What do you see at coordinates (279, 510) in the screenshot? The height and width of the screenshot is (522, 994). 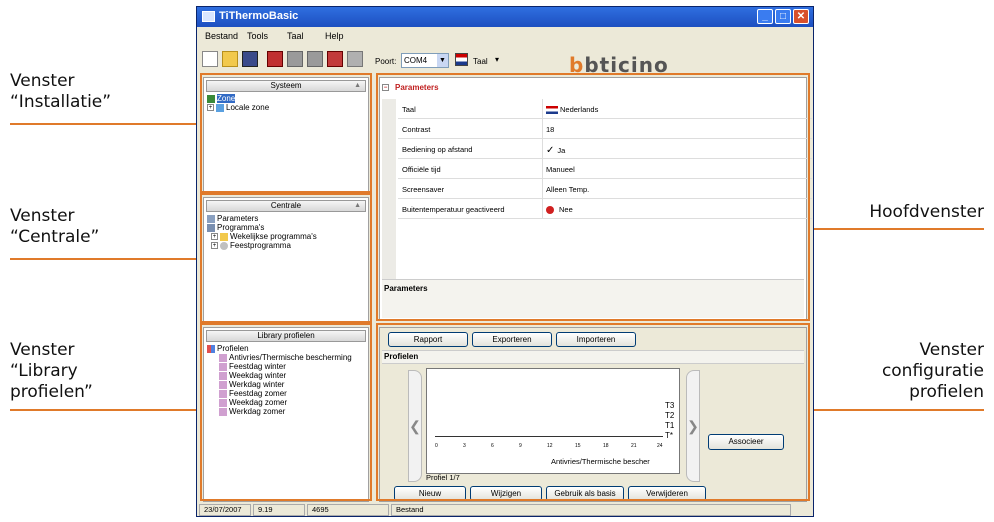 I see `status-time: 9.19` at bounding box center [279, 510].